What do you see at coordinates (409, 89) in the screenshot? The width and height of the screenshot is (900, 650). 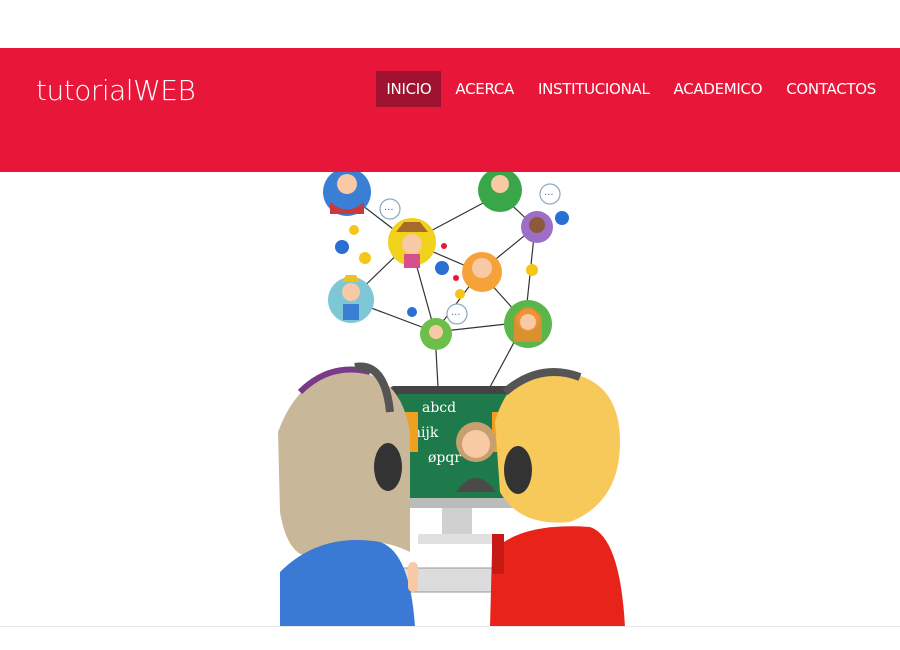 I see `nav-item-inicio: INICIO` at bounding box center [409, 89].